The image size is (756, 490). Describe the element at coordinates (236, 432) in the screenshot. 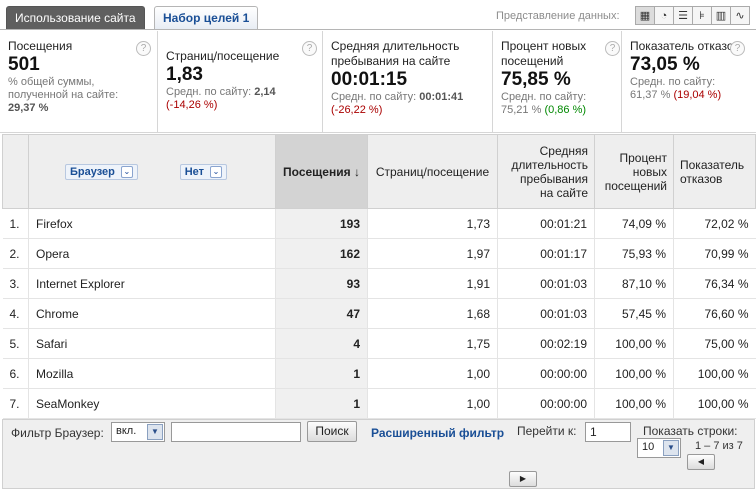

I see `filter-input` at that location.